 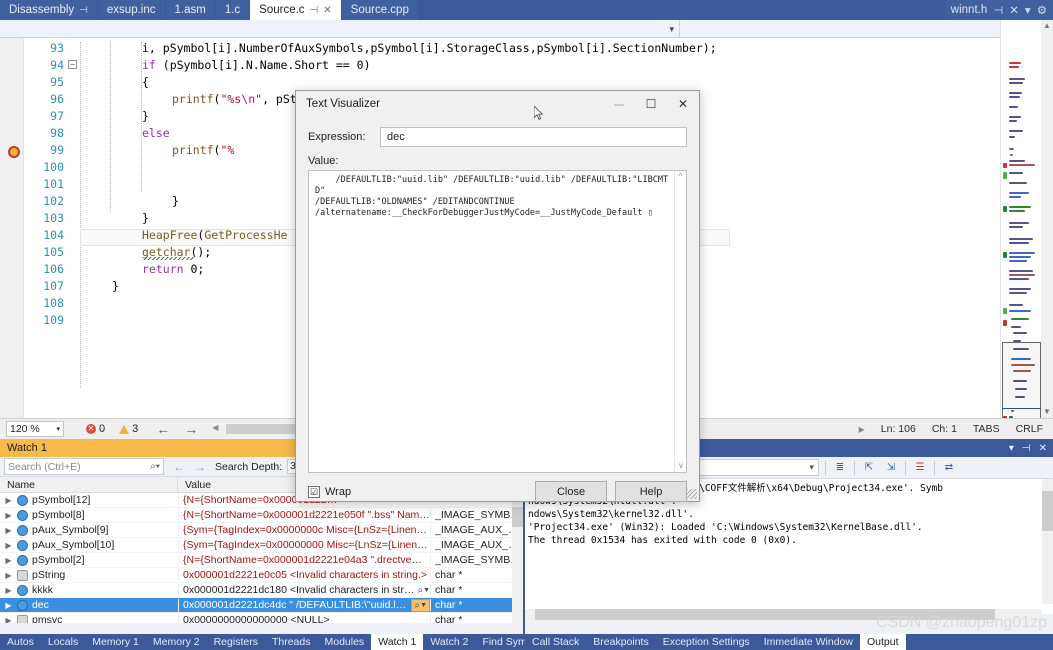 I want to click on table-row: ▶ pmsvc 0x0000000000000000 <NULL> char *, so click(x=261, y=618).